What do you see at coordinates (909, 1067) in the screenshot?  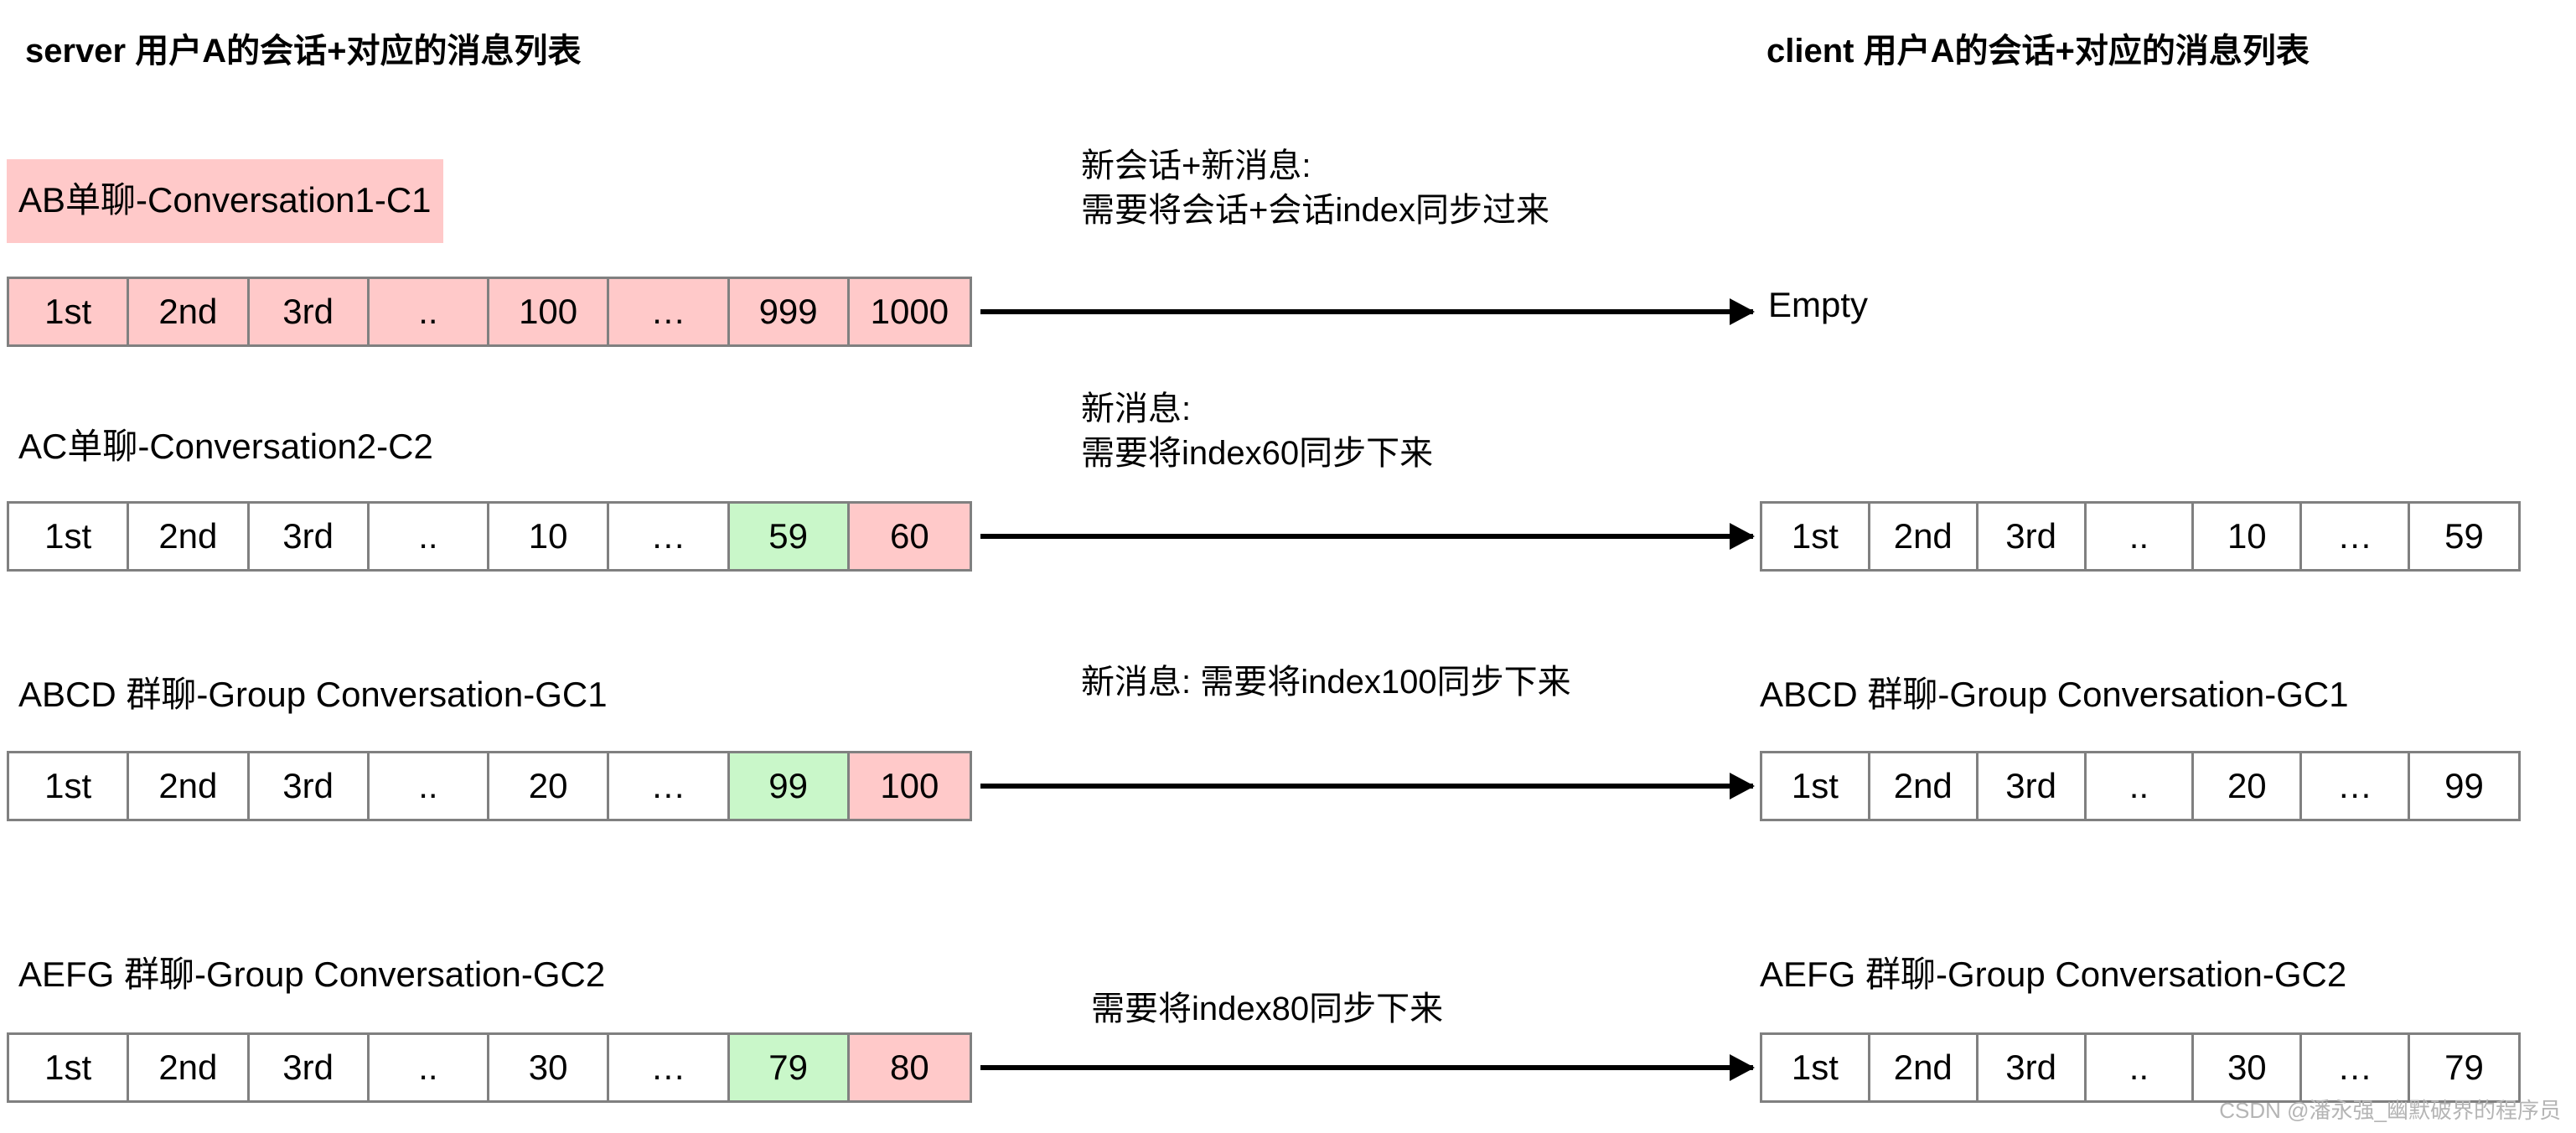 I see `message-cell: 80` at bounding box center [909, 1067].